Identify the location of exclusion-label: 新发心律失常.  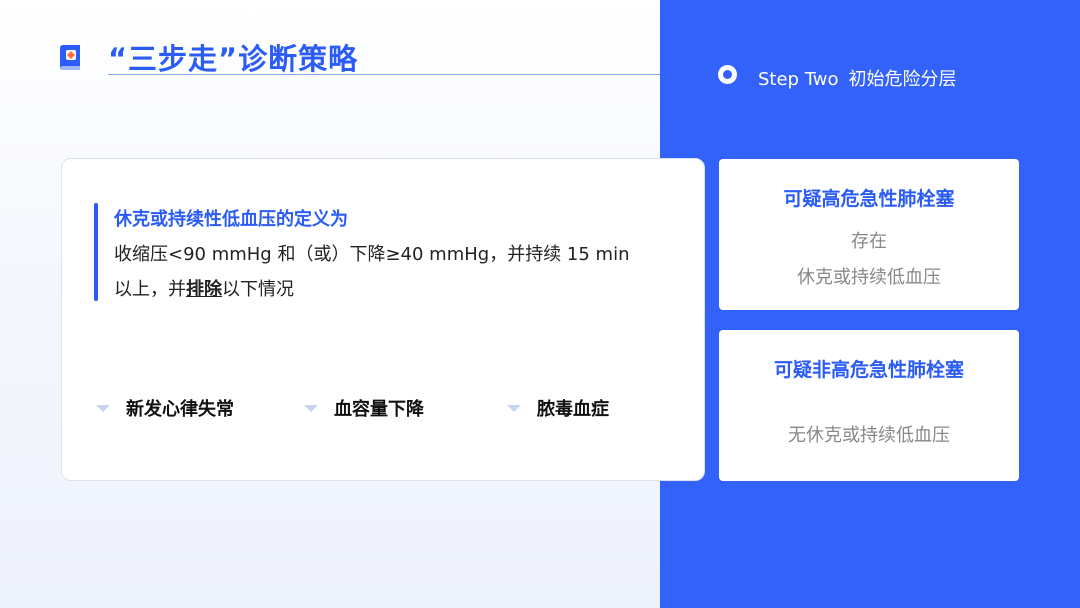
(180, 409).